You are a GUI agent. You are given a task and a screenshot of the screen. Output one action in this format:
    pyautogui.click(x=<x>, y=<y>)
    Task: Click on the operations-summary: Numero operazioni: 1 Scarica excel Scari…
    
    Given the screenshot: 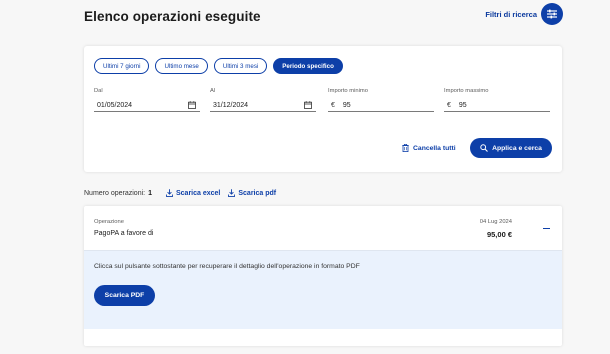 What is the action you would take?
    pyautogui.click(x=180, y=193)
    